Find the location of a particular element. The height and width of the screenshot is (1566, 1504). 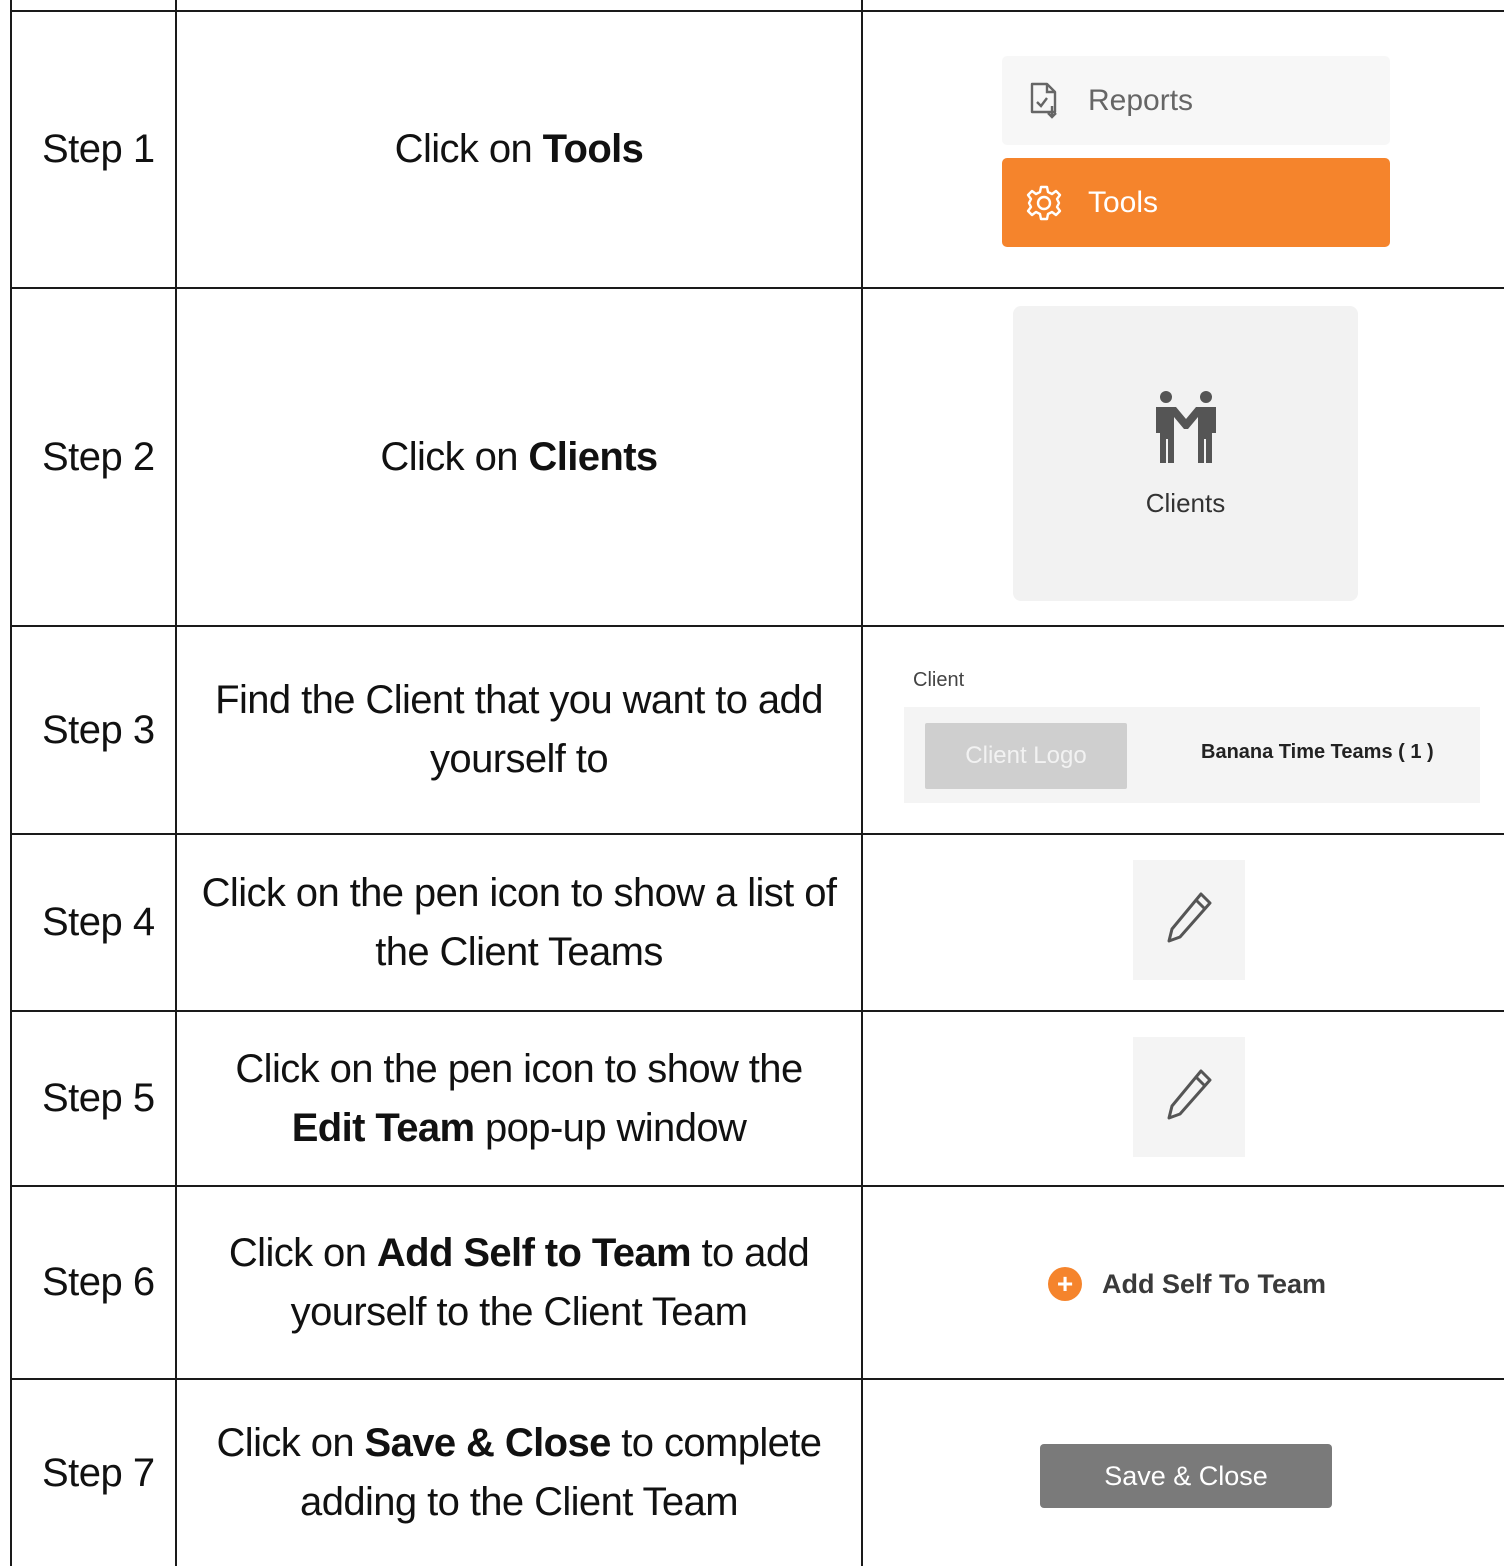

step-1-visual: Reports Tools is located at coordinates (1183, 149).